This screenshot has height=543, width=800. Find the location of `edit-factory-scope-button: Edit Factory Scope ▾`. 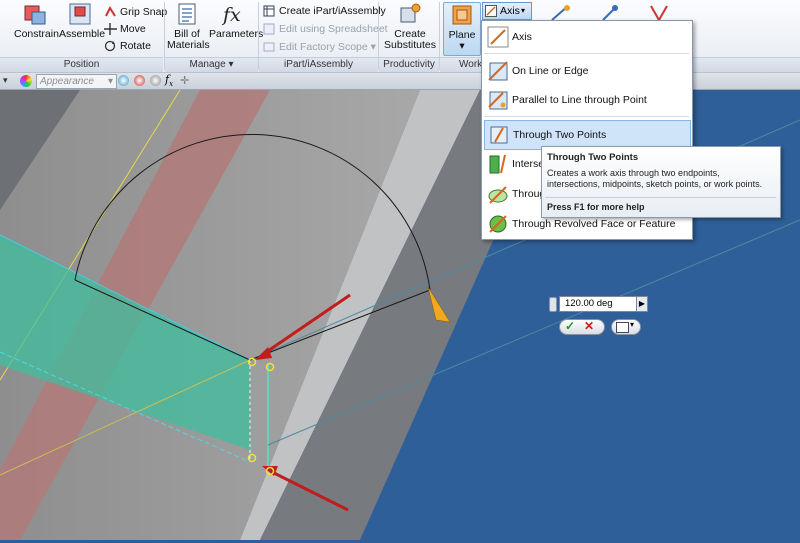

edit-factory-scope-button: Edit Factory Scope ▾ is located at coordinates (319, 47).